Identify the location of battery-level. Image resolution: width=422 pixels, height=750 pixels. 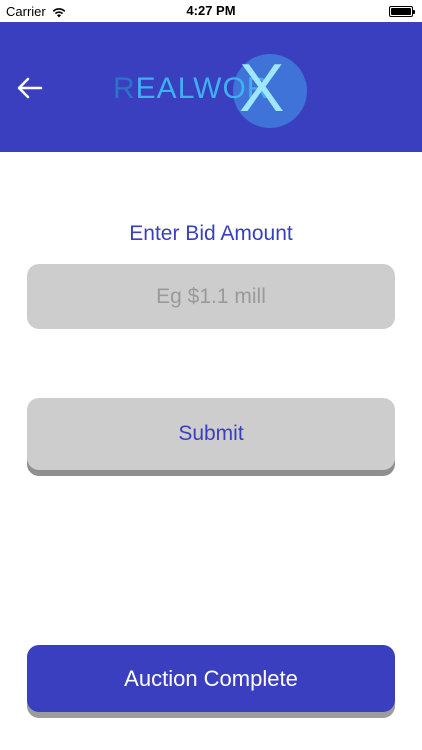
(401, 11).